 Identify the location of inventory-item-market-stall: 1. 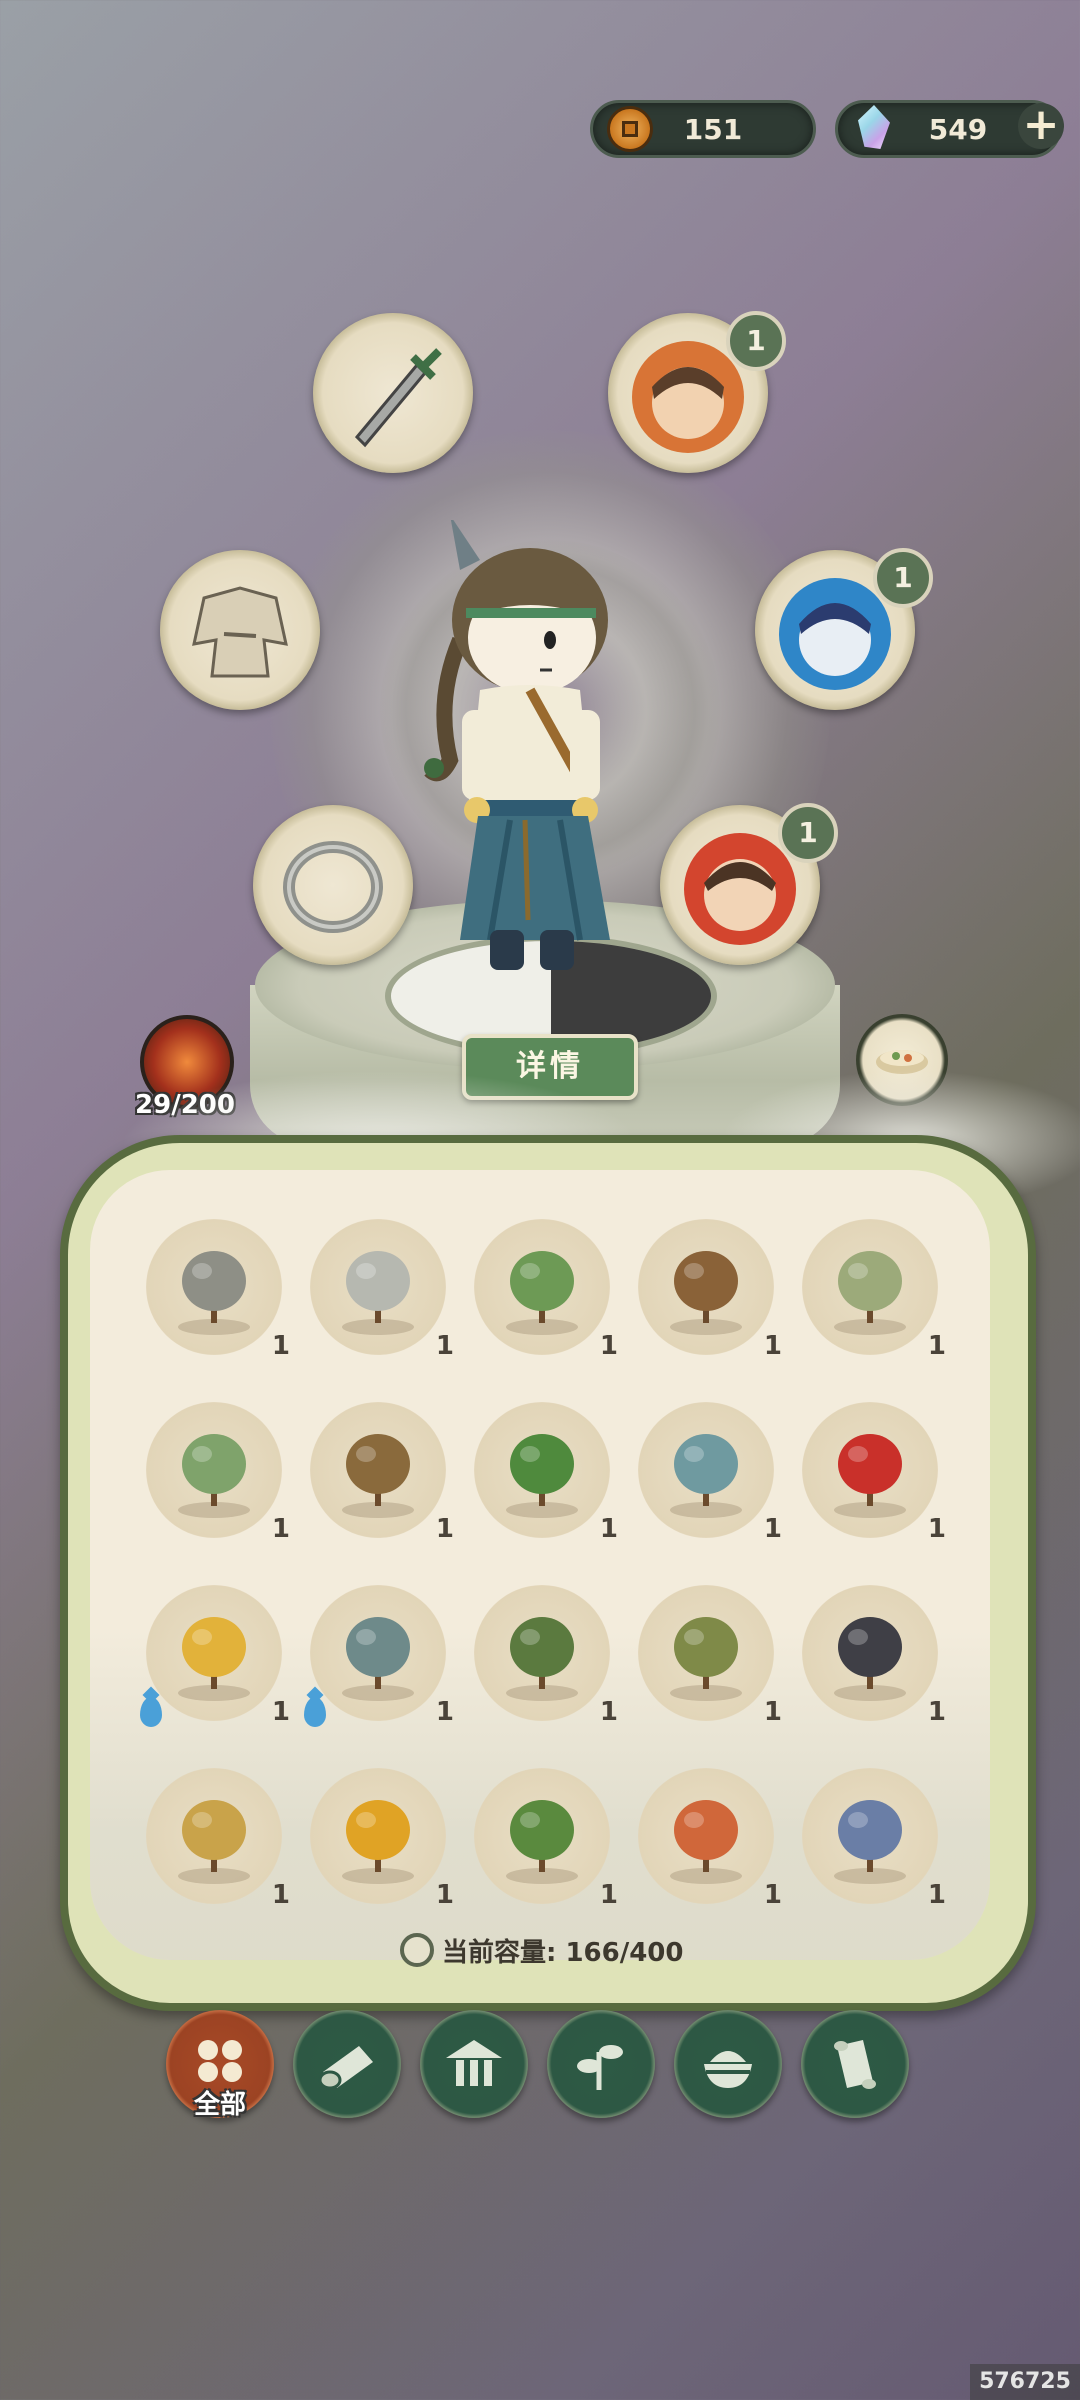
(871, 1839).